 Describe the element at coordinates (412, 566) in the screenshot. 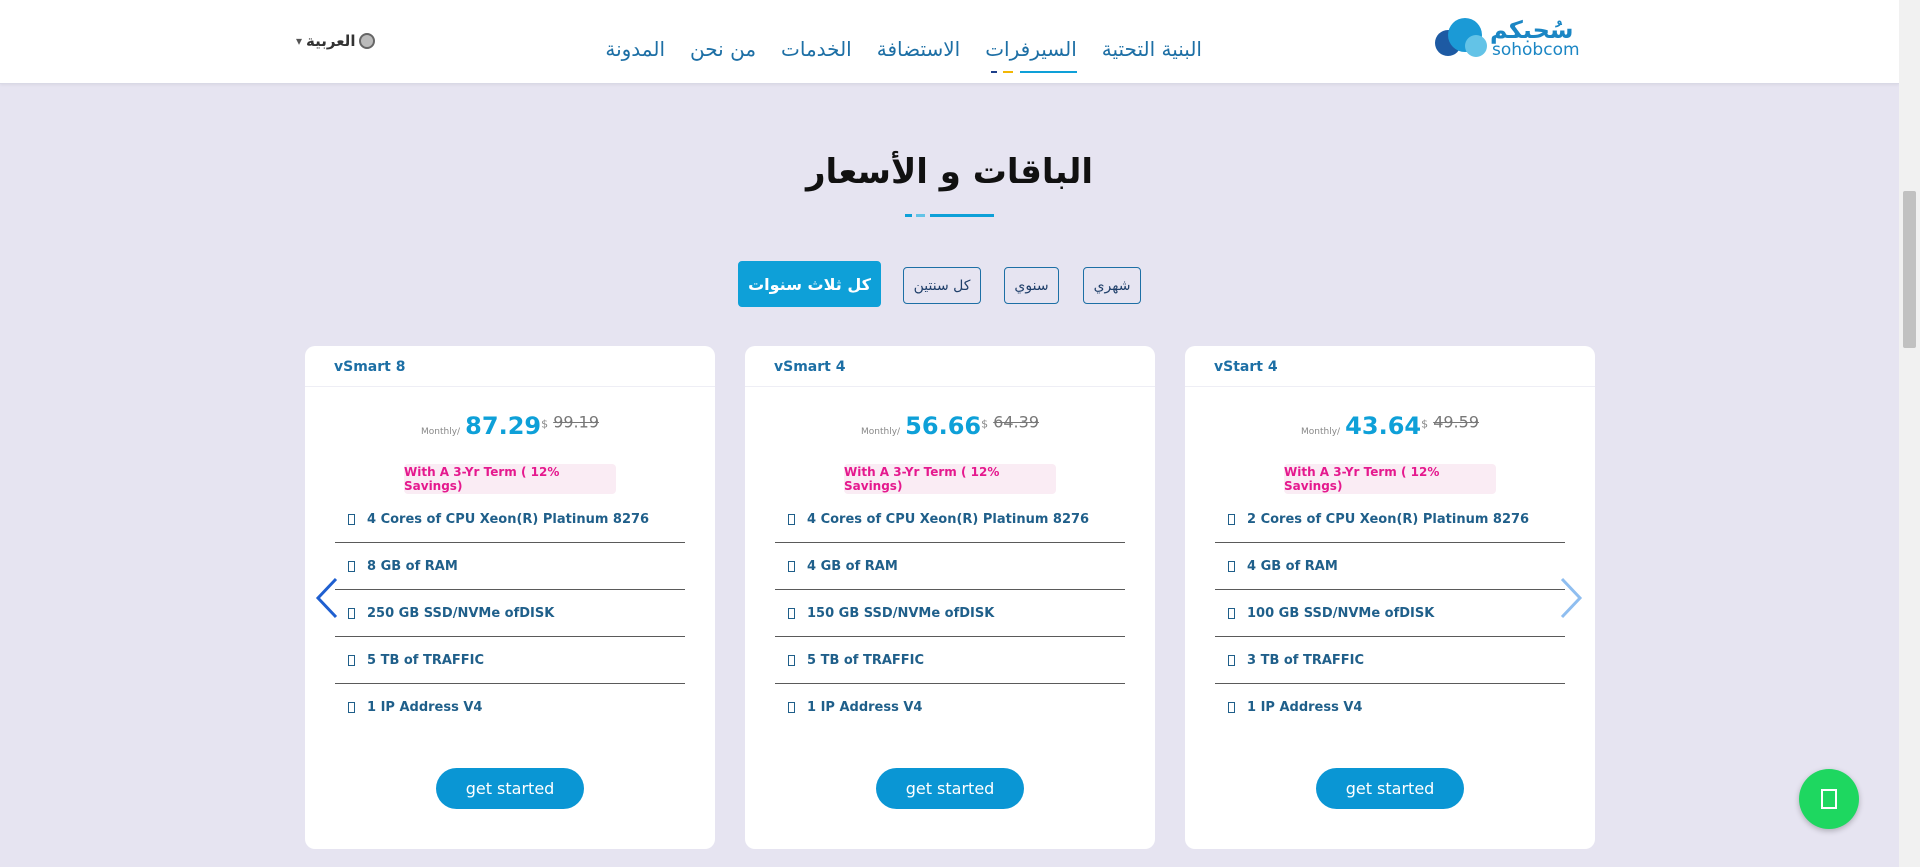

I see `feature-text: 8 GB of RAM` at that location.